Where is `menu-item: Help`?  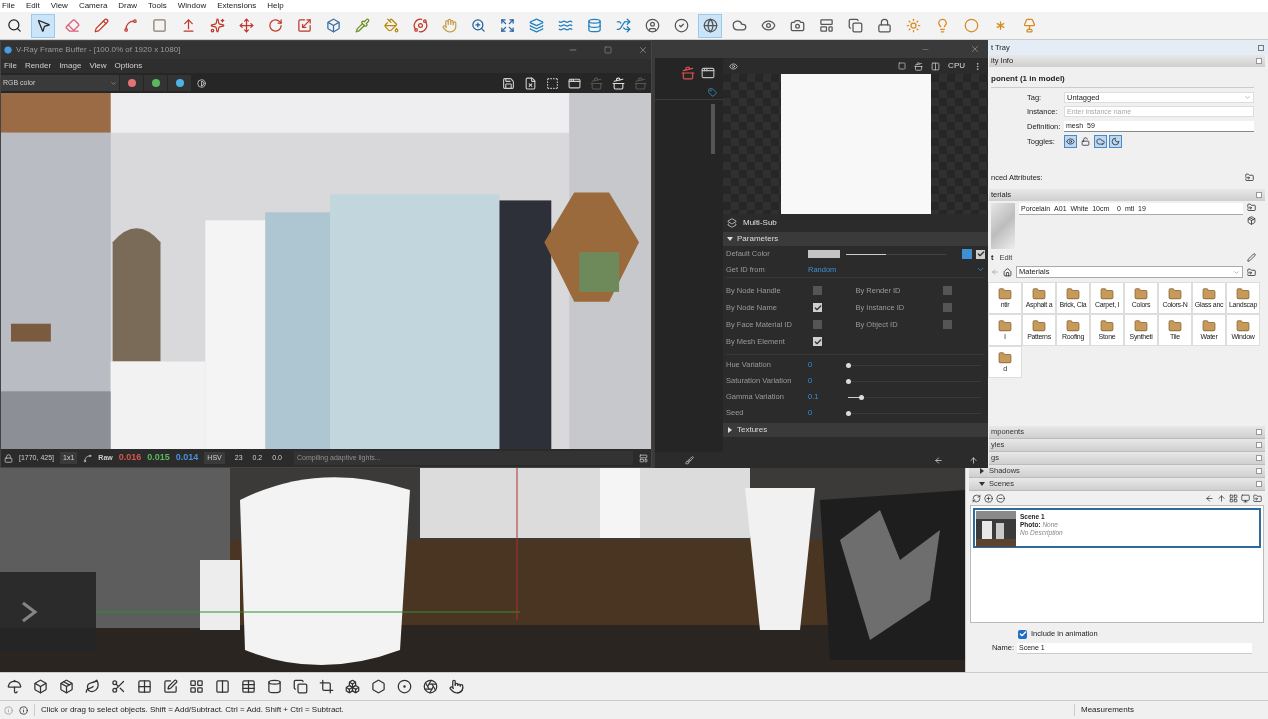
menu-item: Help is located at coordinates (275, 6).